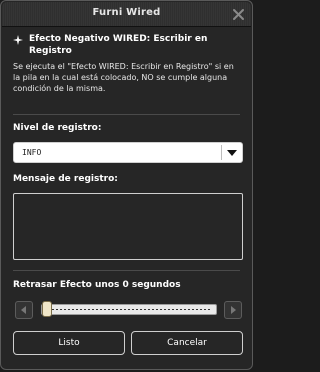 The width and height of the screenshot is (320, 372). I want to click on delay-slider-thumb, so click(47, 309).